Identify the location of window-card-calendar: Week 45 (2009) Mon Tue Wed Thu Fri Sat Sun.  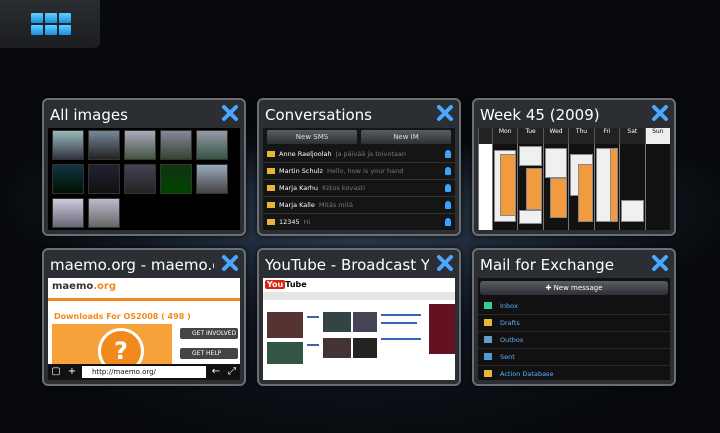
(574, 167).